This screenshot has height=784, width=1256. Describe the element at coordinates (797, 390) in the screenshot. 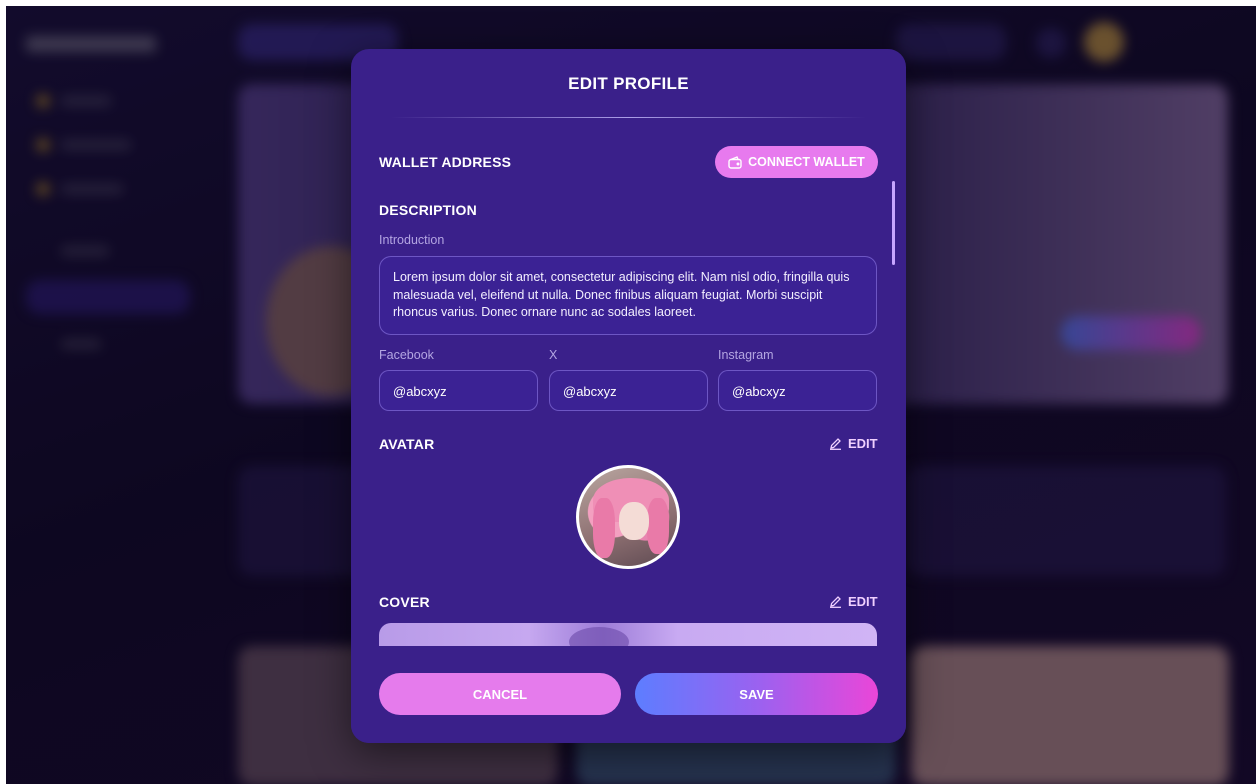

I see `instagram-input: @abcxyz` at that location.